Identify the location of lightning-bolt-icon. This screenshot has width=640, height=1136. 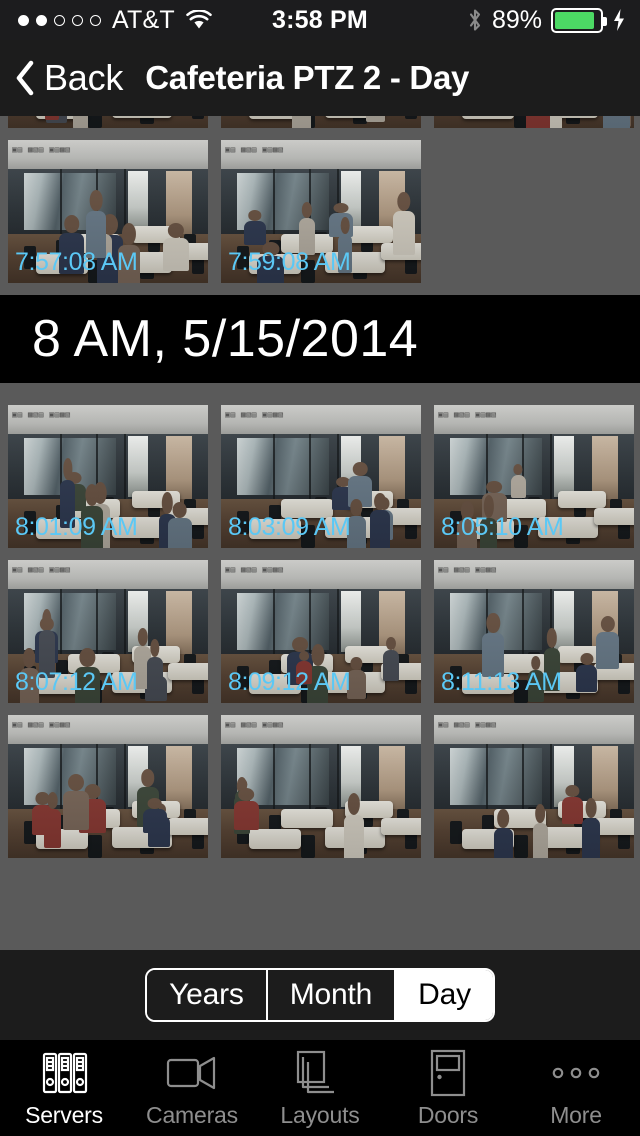
(619, 20).